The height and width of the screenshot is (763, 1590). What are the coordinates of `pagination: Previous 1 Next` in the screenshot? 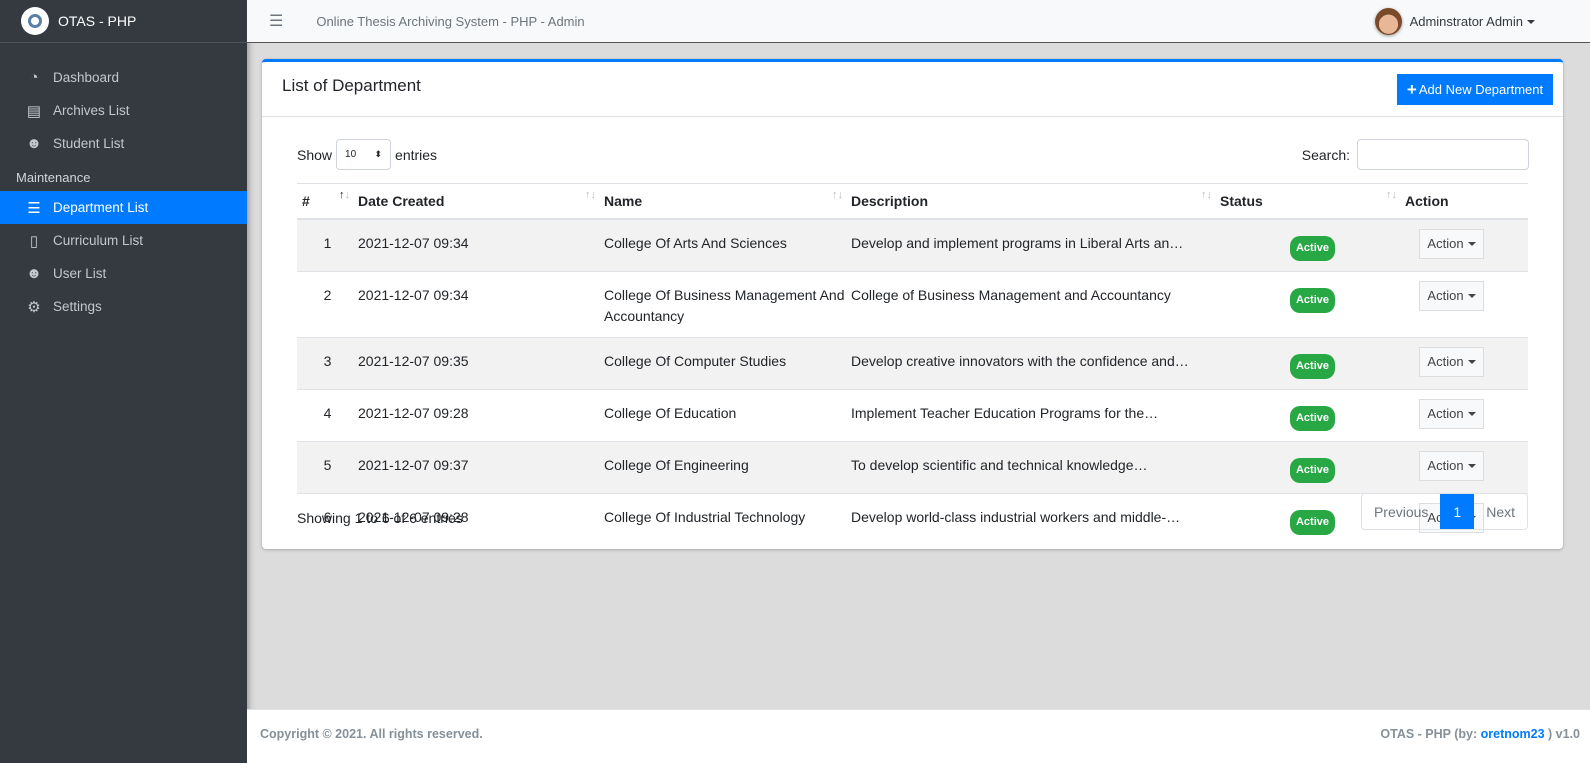 It's located at (1444, 511).